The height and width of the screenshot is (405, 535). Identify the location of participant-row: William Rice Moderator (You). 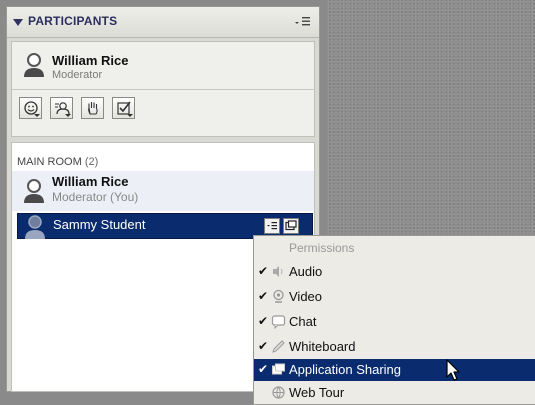
(163, 191).